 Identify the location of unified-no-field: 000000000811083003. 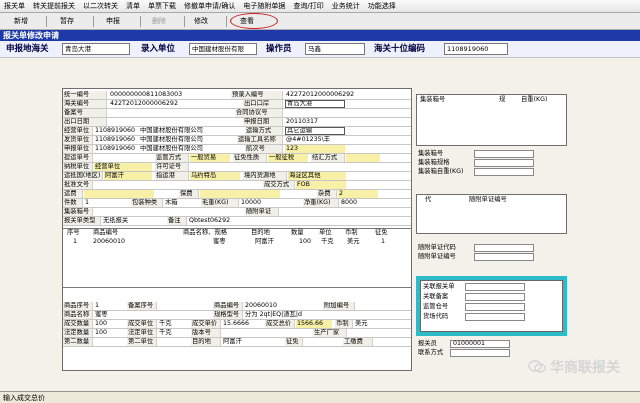
(164, 95).